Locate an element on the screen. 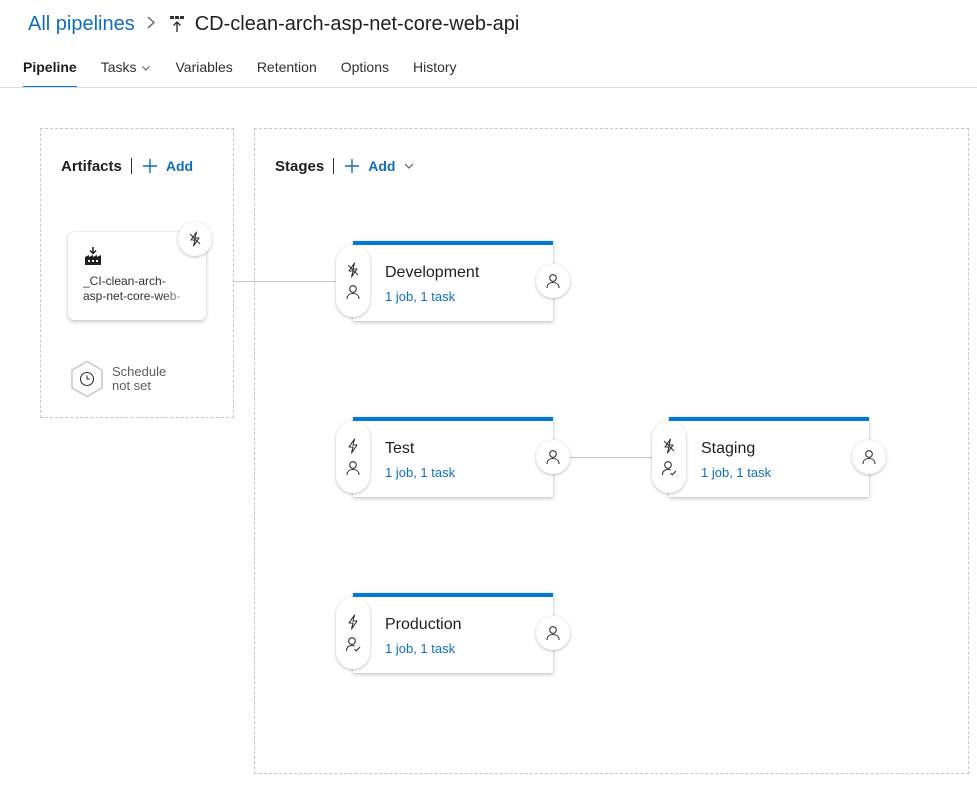 Image resolution: width=977 pixels, height=785 pixels. stage-name: Development is located at coordinates (432, 272).